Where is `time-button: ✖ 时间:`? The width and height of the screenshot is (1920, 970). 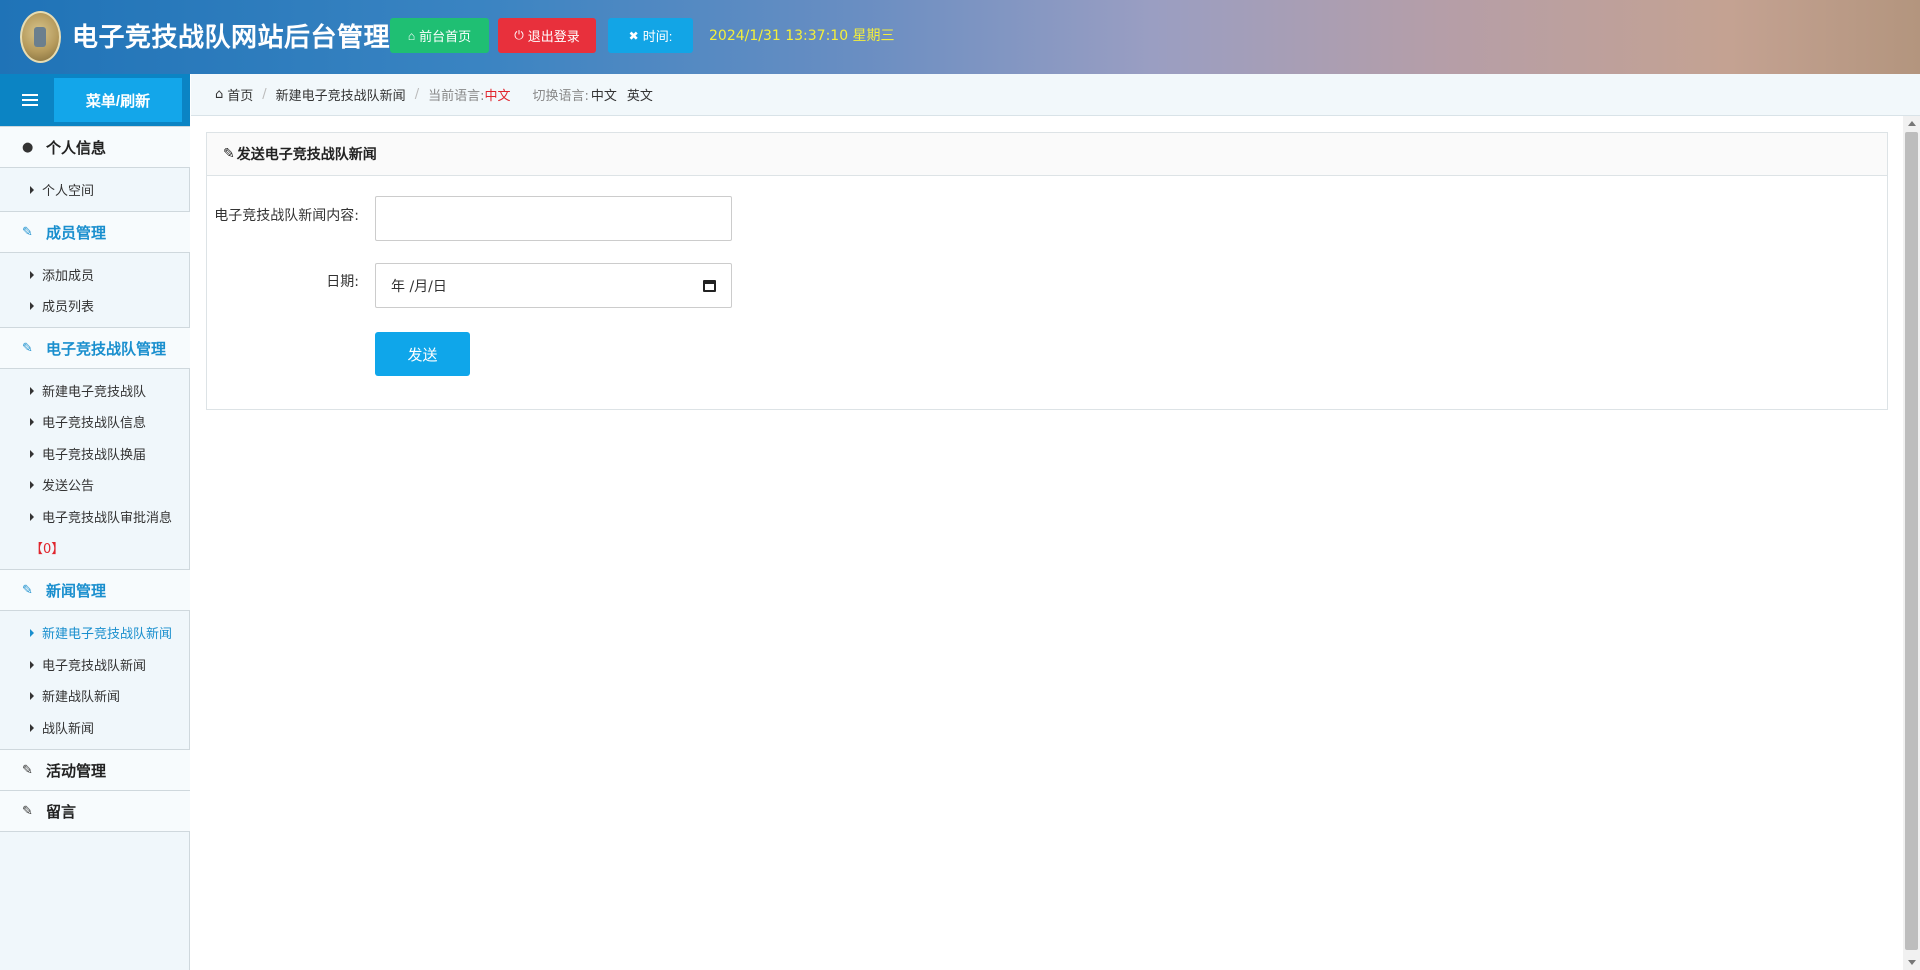
time-button: ✖ 时间: is located at coordinates (650, 35).